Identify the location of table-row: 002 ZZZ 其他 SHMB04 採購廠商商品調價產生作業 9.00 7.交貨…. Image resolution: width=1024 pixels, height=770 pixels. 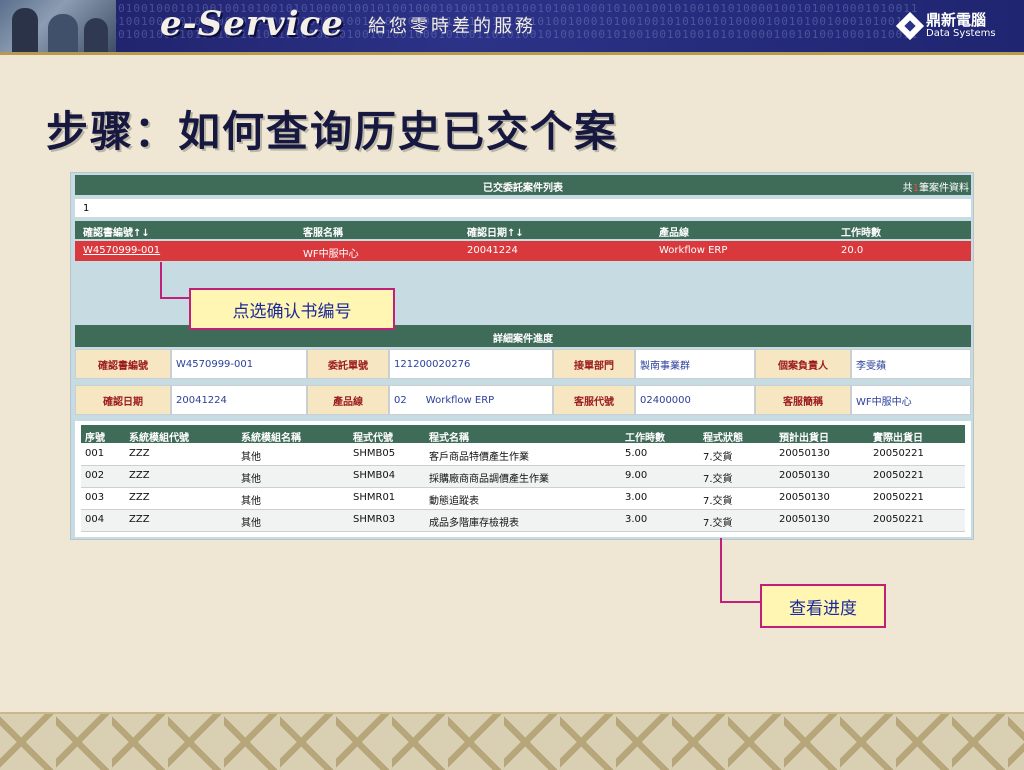
(523, 477).